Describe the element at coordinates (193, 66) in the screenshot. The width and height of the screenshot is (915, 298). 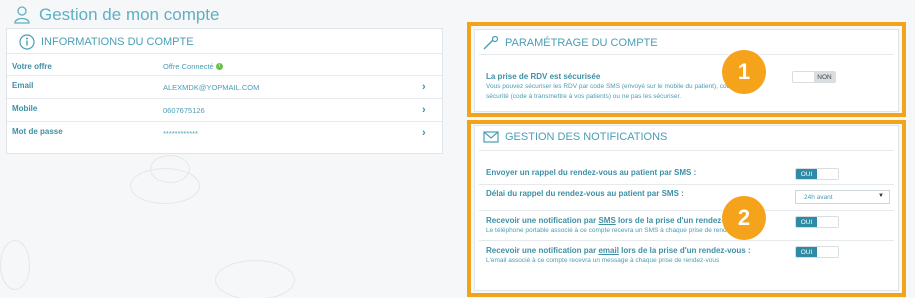
I see `offer-value: Offre Connecté i` at that location.